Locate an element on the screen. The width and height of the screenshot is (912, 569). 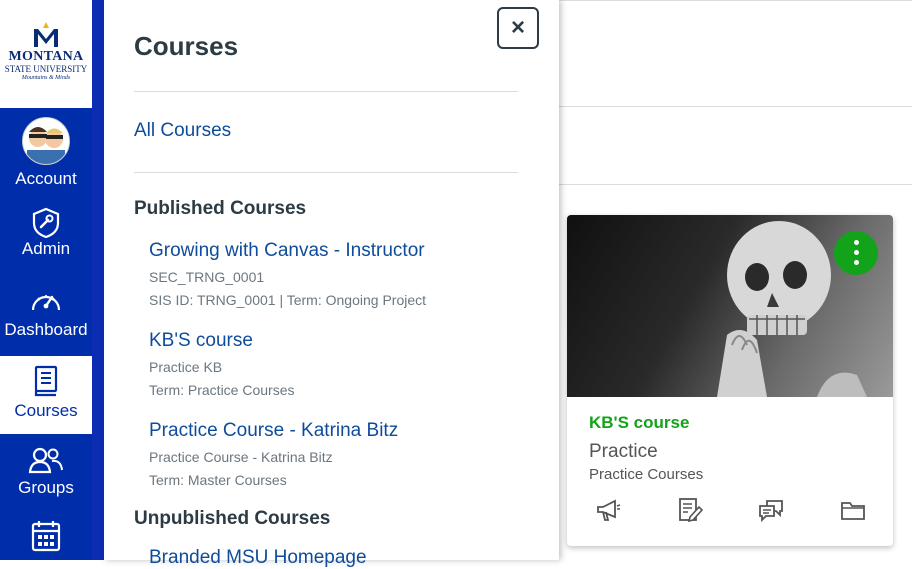
course-link: Practice Course - Katrina Bitz is located at coordinates (273, 431).